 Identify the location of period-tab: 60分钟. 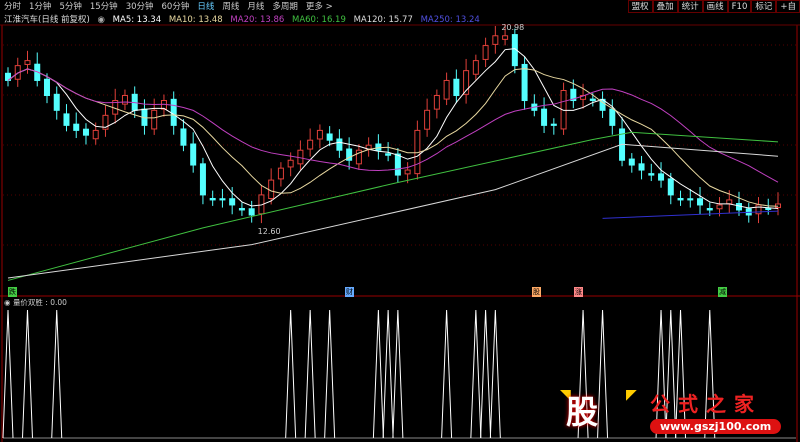
(176, 7).